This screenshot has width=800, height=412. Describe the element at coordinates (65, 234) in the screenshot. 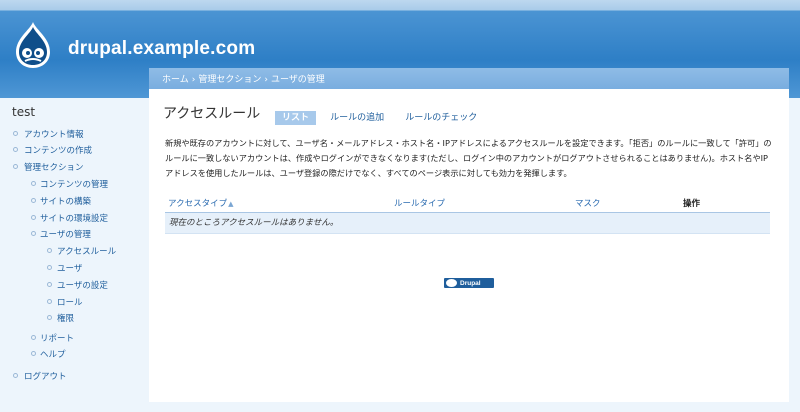

I see `sidebar-item: ユーザの管理` at that location.